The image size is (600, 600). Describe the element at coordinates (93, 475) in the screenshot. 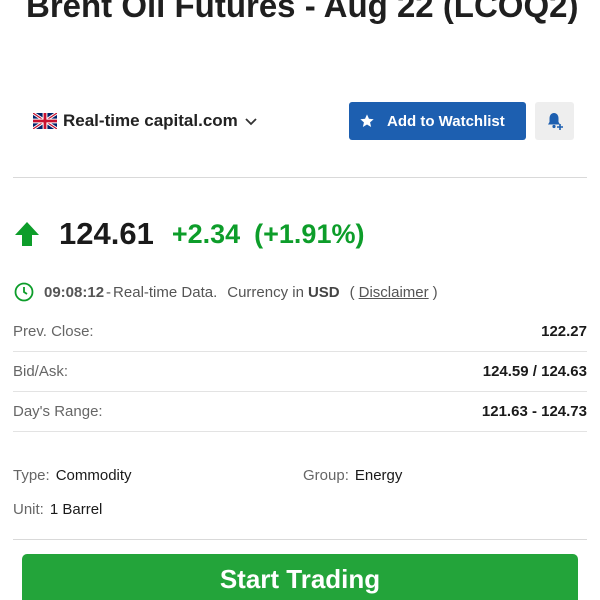

I see `detail-type-value: Commodity` at that location.